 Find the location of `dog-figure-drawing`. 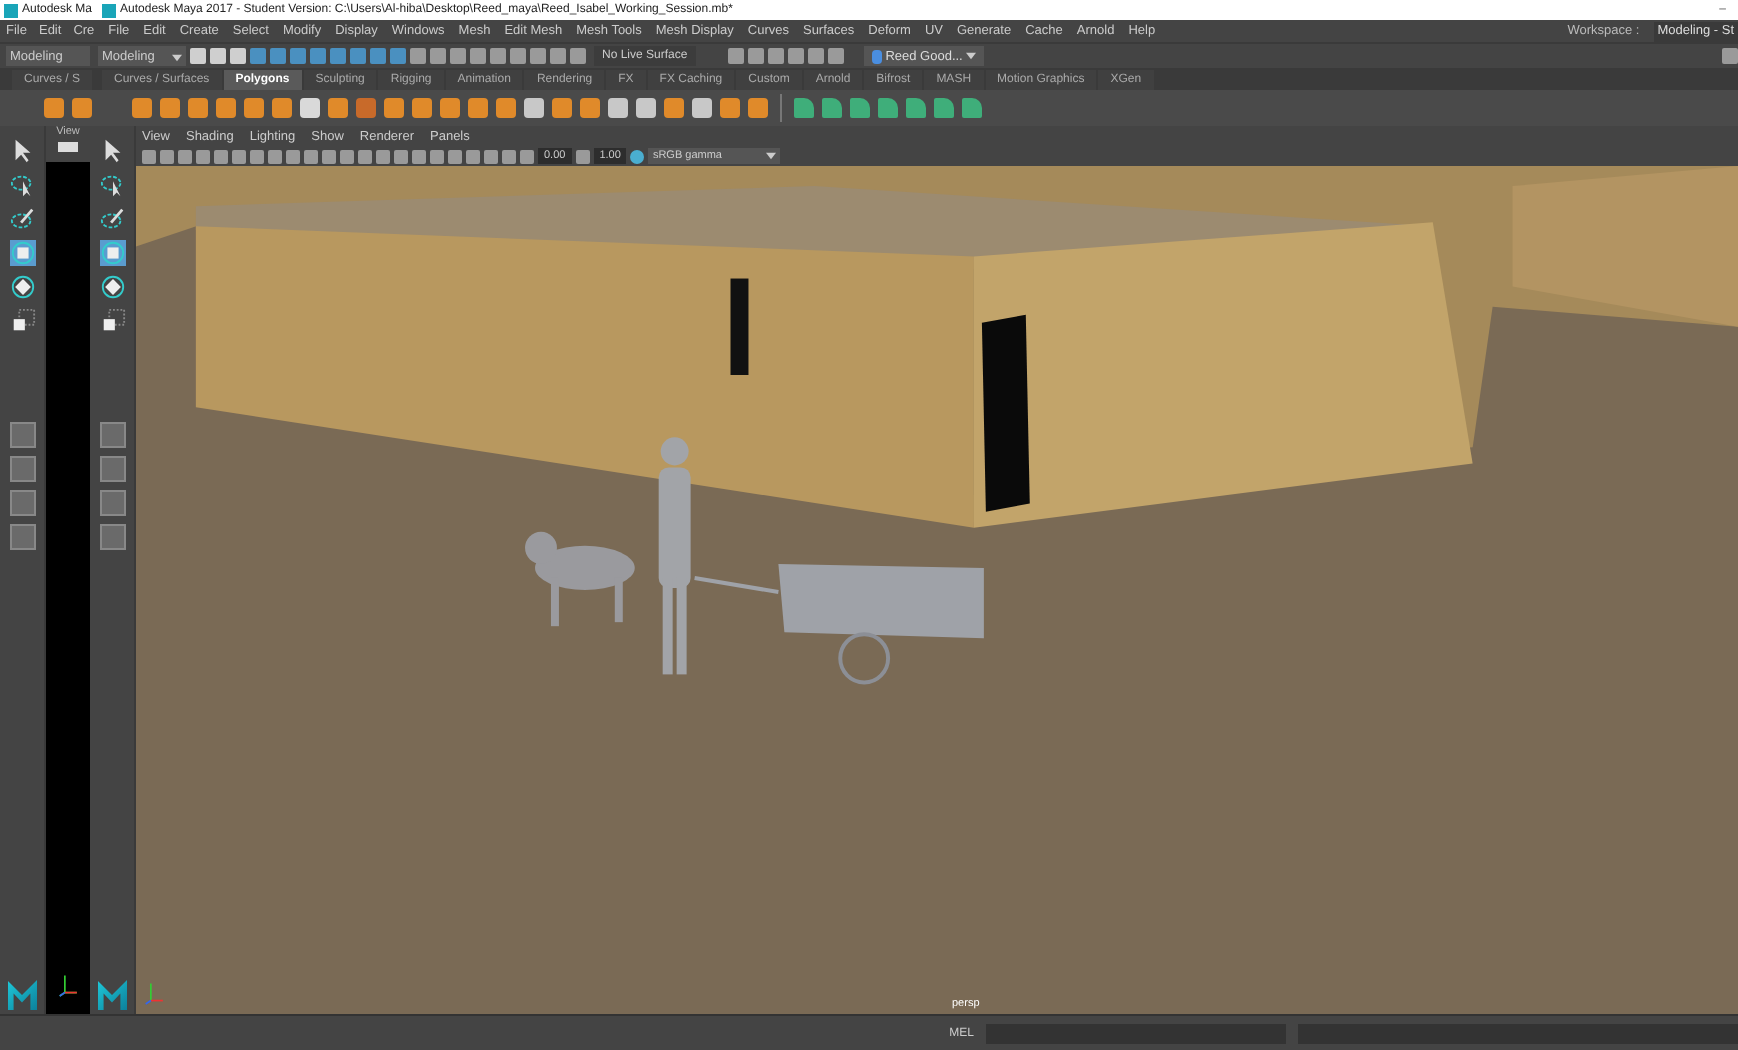

dog-figure-drawing is located at coordinates (580, 579).